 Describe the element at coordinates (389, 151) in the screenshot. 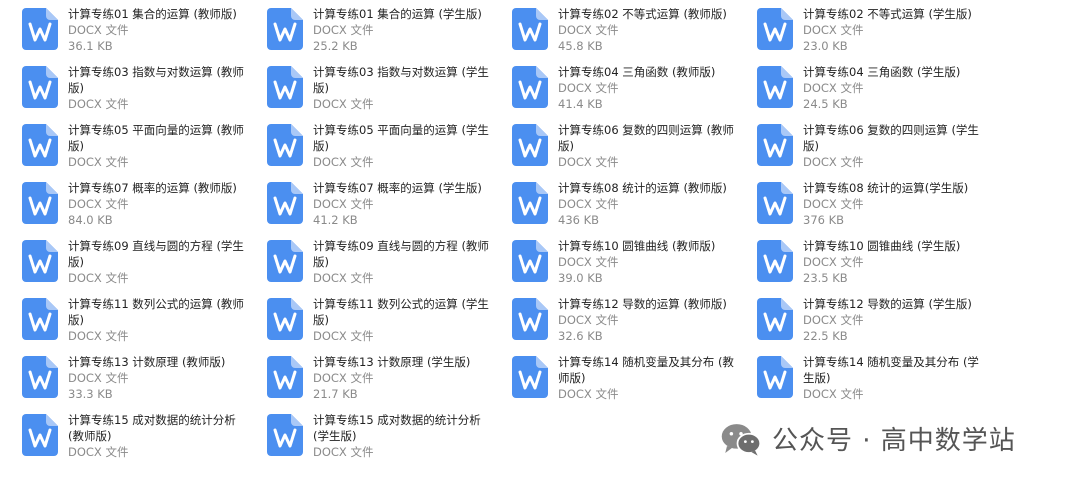

I see `file-item: 计算专练05 平面向量的运算 (学生版) DOCX 文件` at that location.